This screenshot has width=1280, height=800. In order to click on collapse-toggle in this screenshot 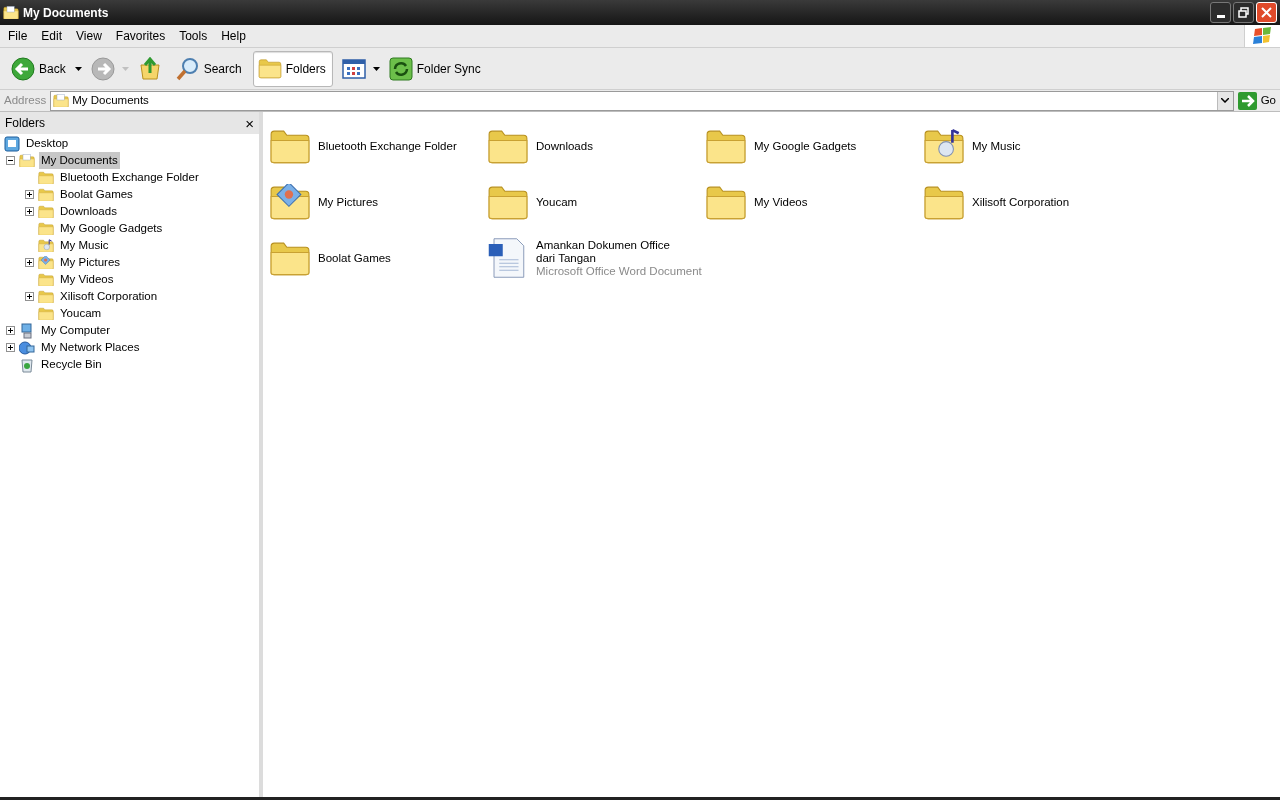, I will do `click(10, 160)`.